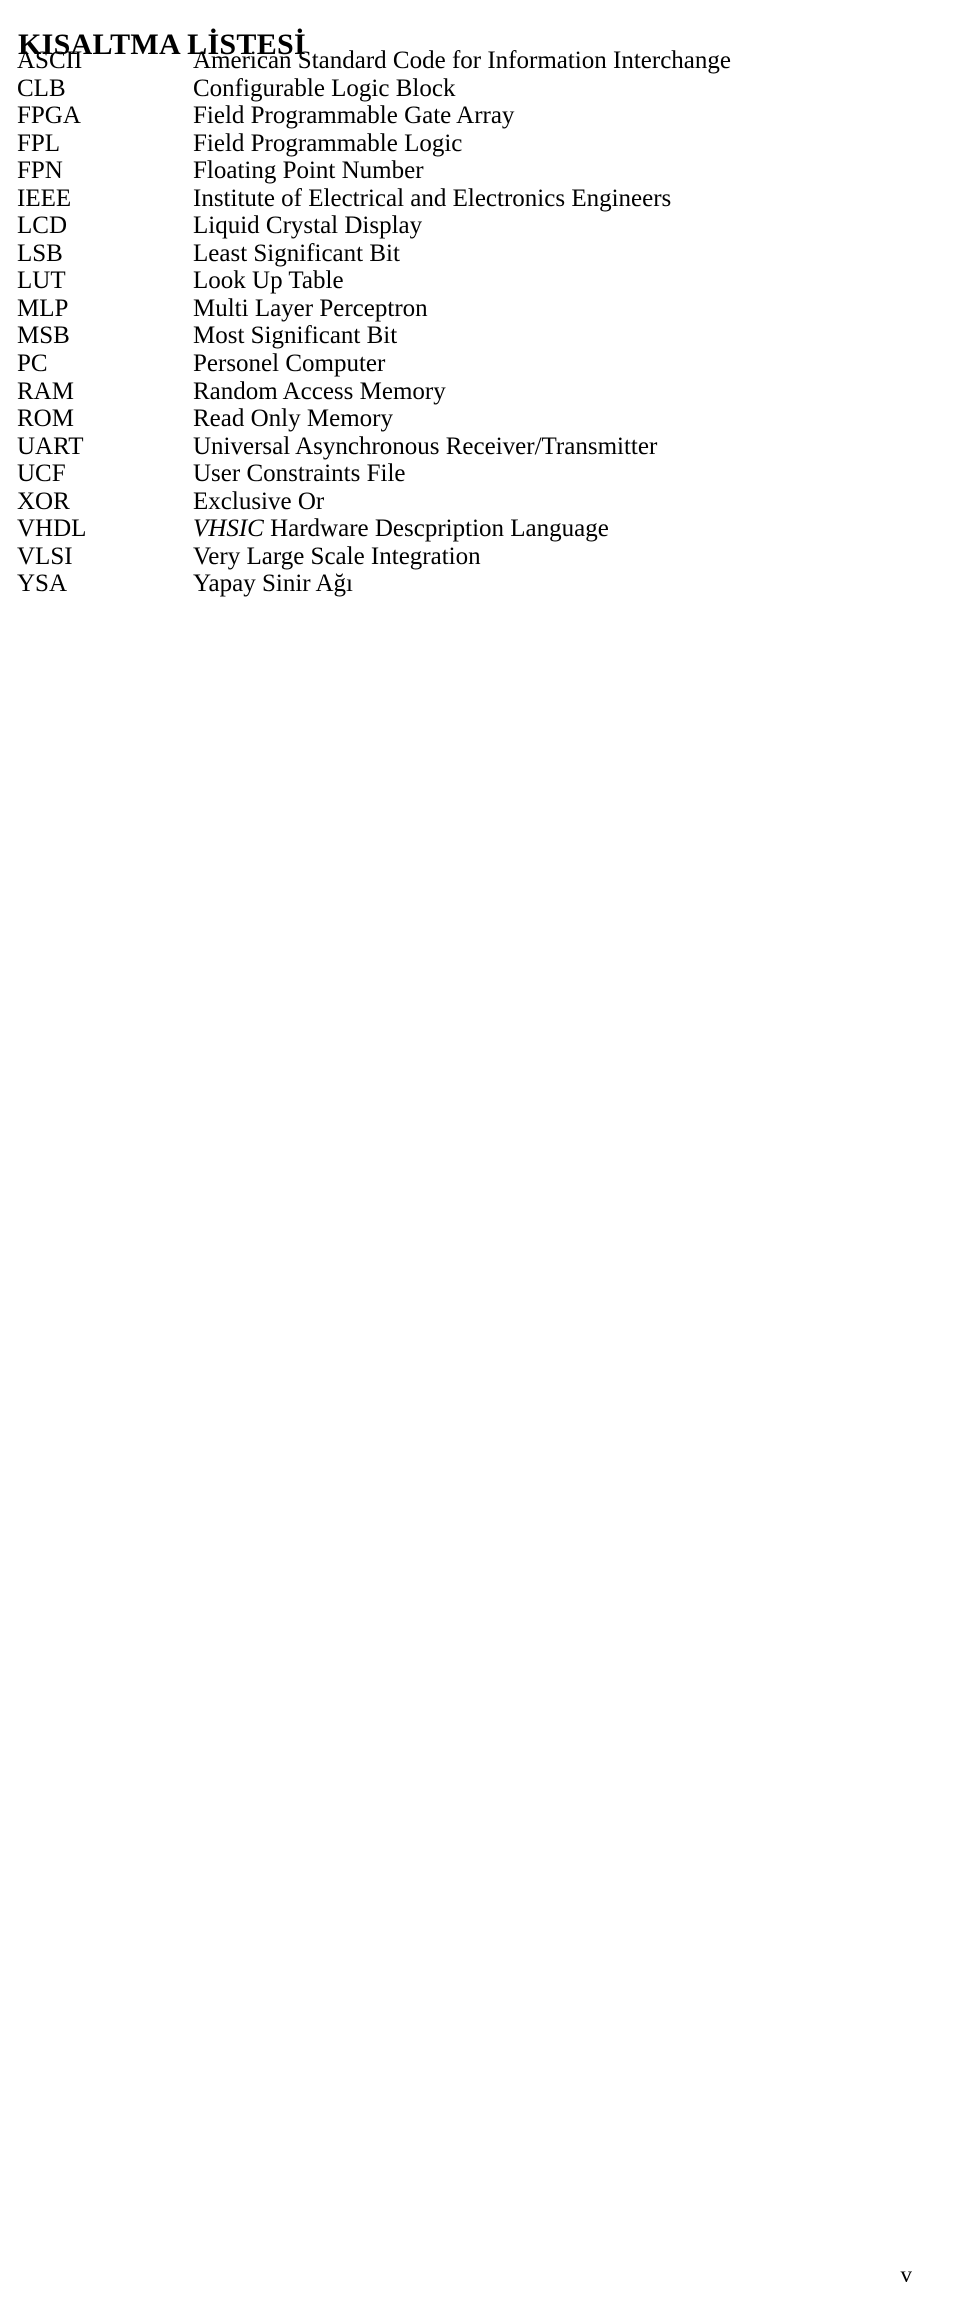 This screenshot has width=960, height=2301. Describe the element at coordinates (268, 281) in the screenshot. I see `abbreviation-definition: Look Up Table` at that location.